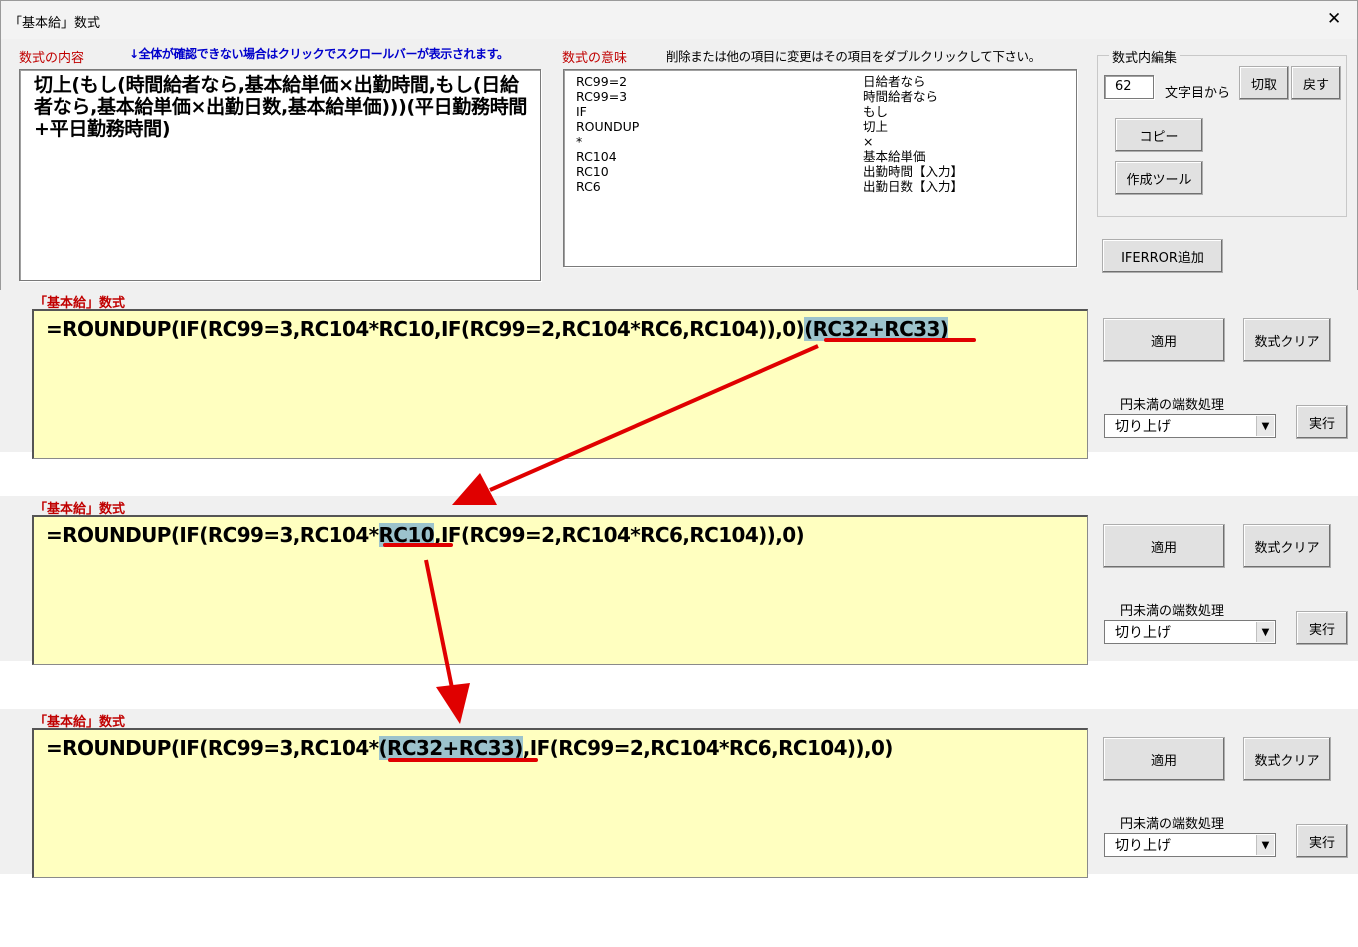 Image resolution: width=1358 pixels, height=947 pixels. Describe the element at coordinates (592, 171) in the screenshot. I see `meaning-code: RC10` at that location.